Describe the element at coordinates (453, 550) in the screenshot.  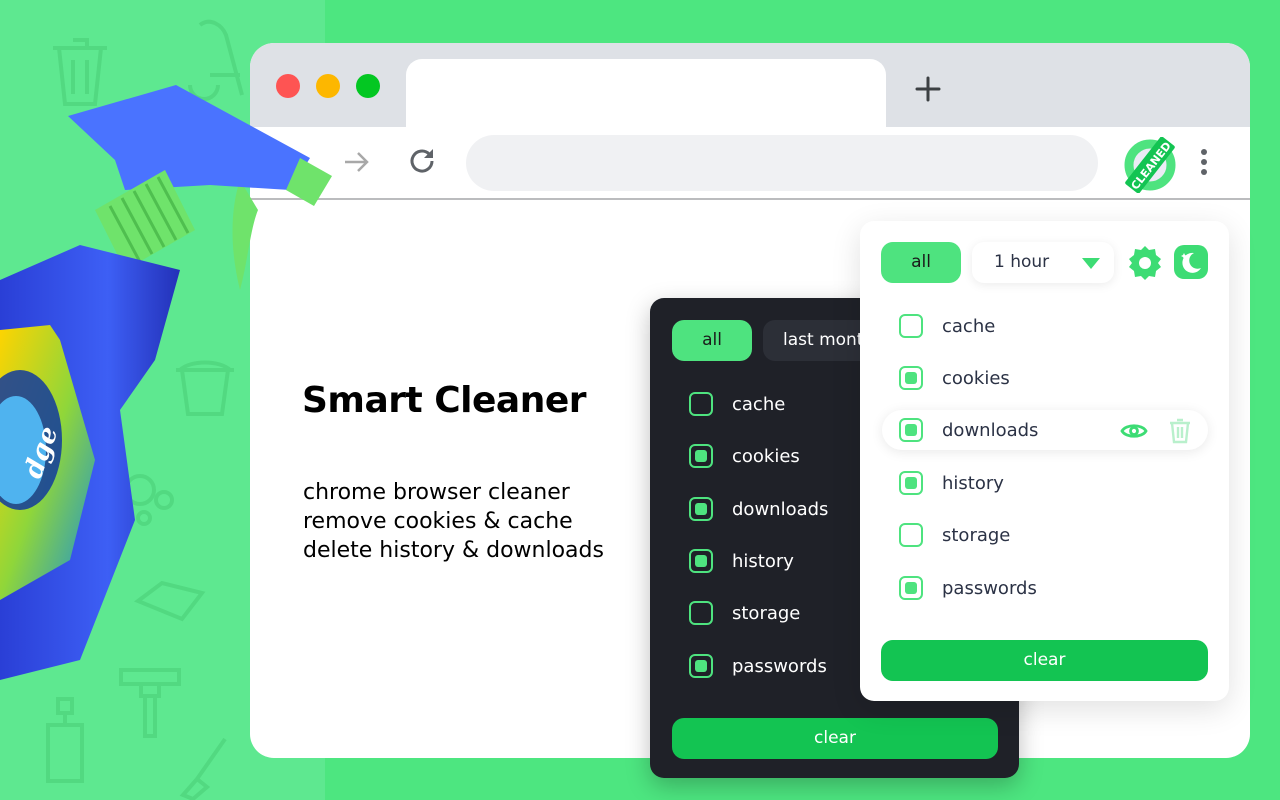
I see `description-line: delete history & downloads` at that location.